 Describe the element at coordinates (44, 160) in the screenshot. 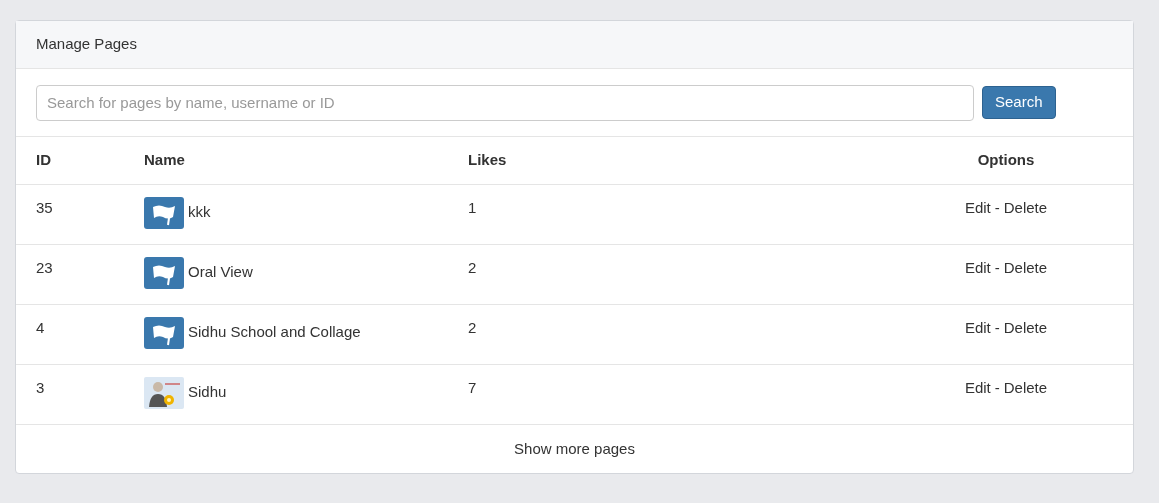

I see `column-header: ID` at that location.